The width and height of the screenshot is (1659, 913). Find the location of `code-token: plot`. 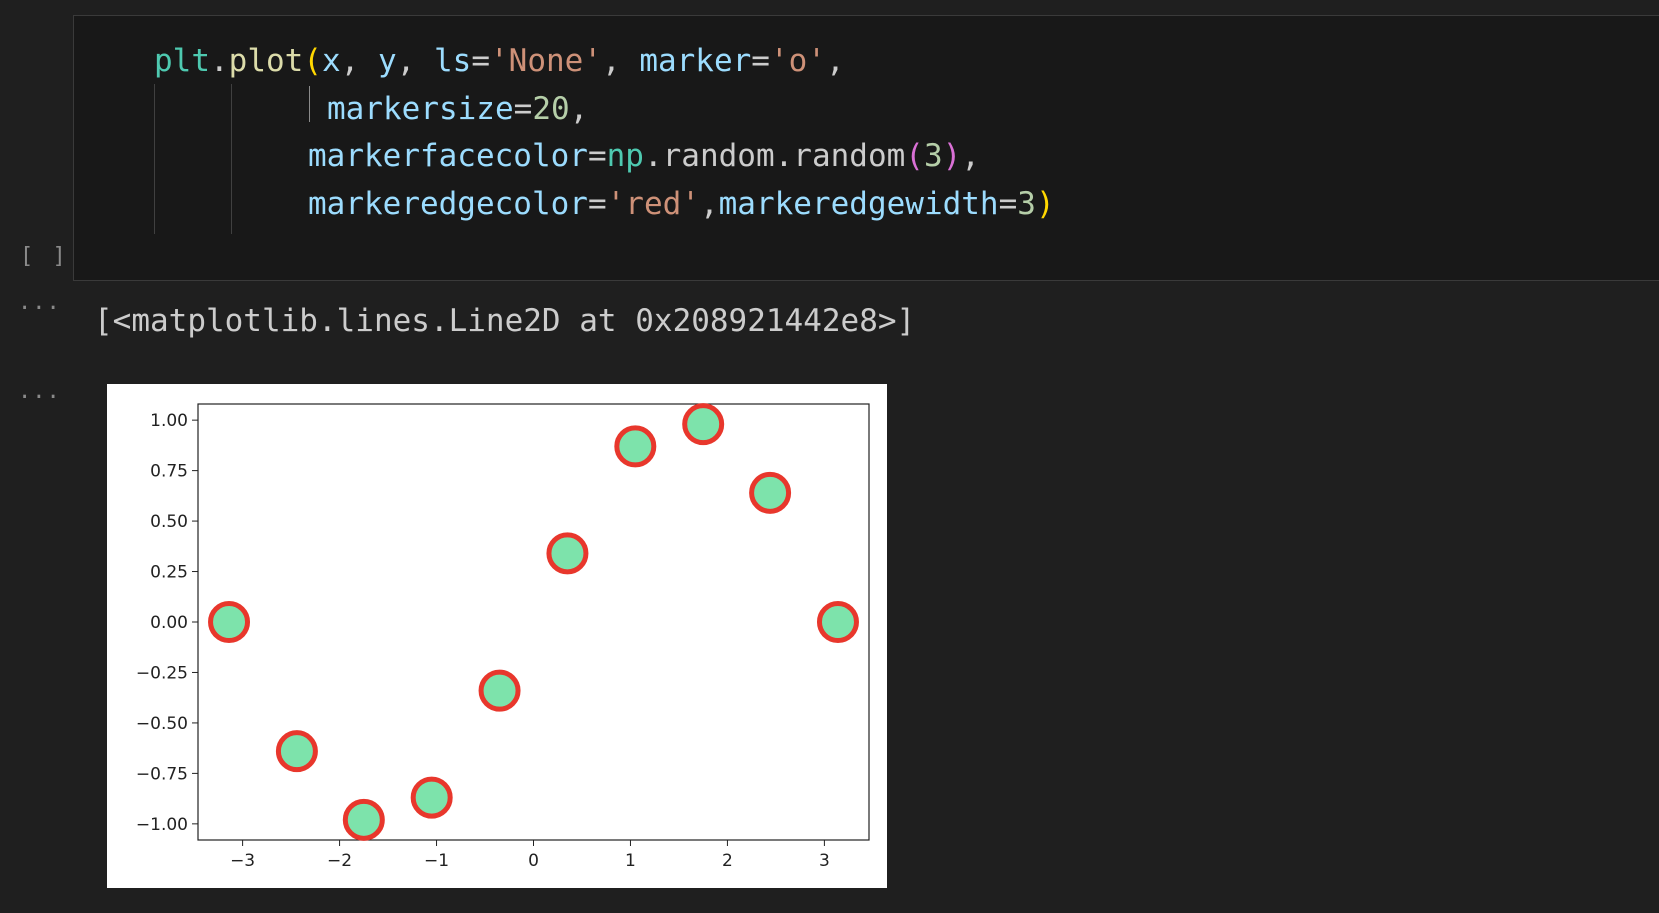

code-token: plot is located at coordinates (266, 61).